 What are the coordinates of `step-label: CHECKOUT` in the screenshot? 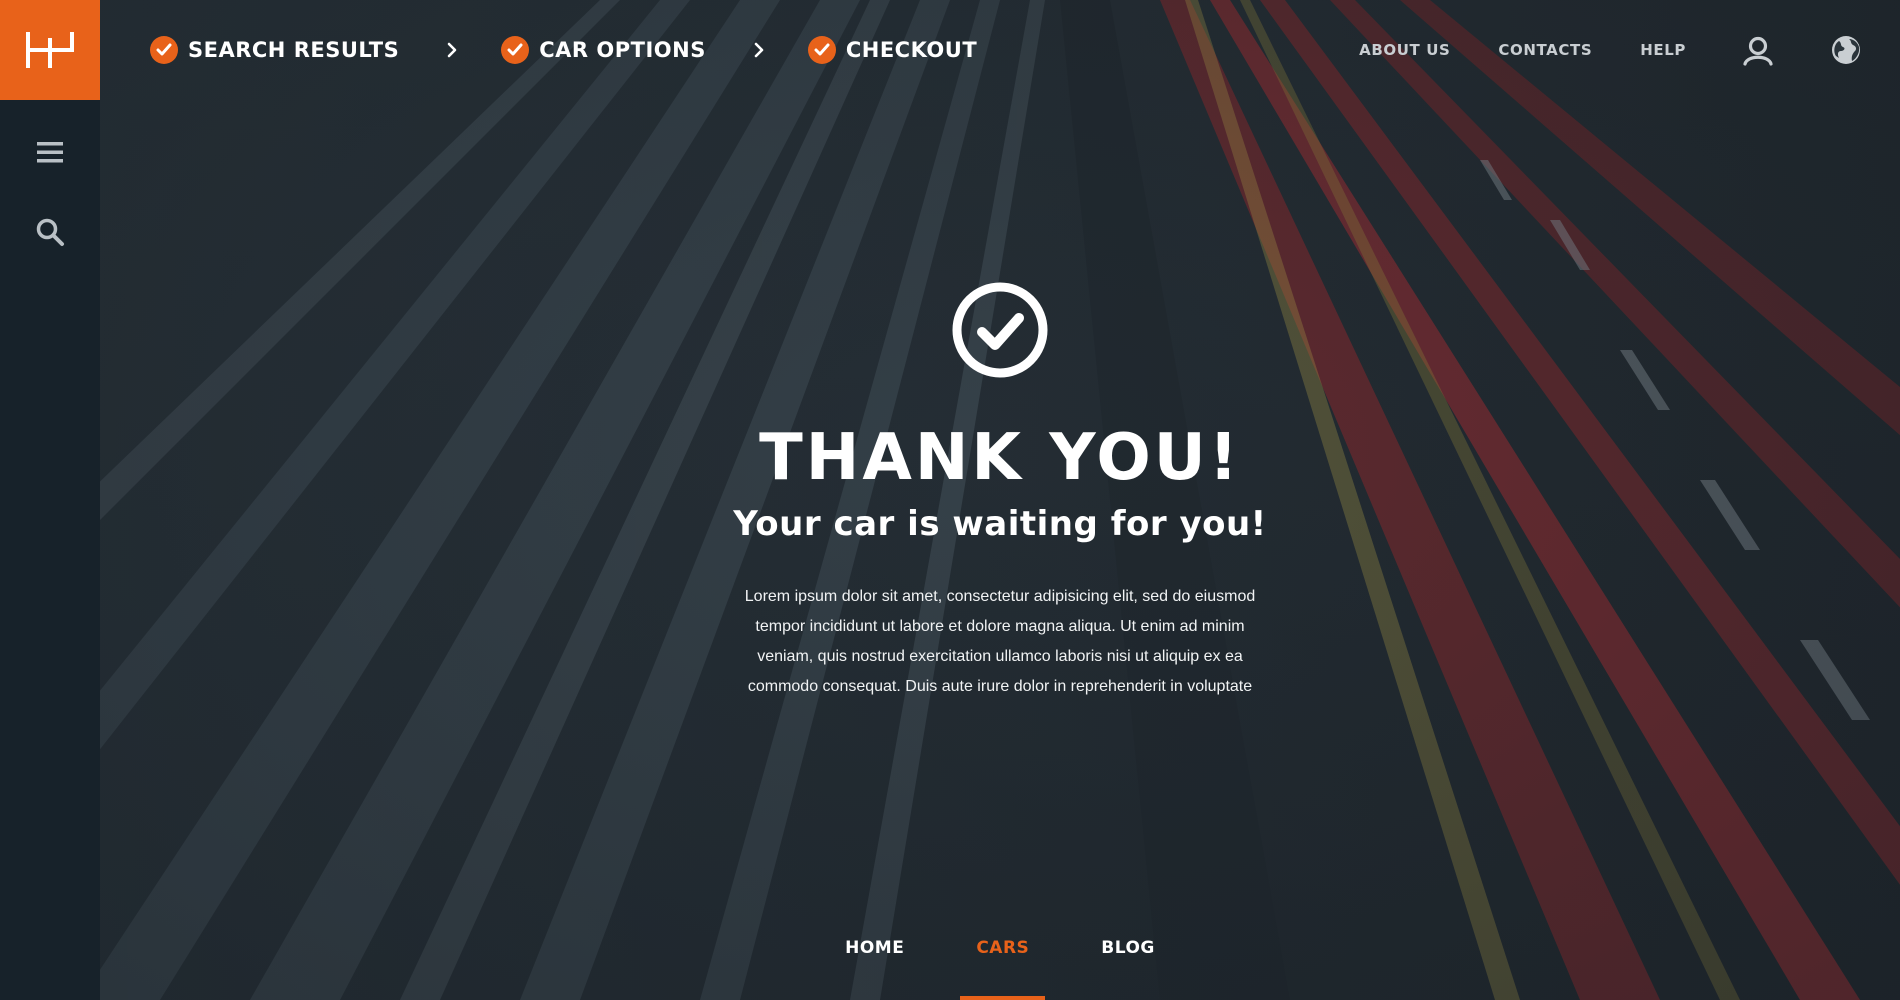 It's located at (911, 50).